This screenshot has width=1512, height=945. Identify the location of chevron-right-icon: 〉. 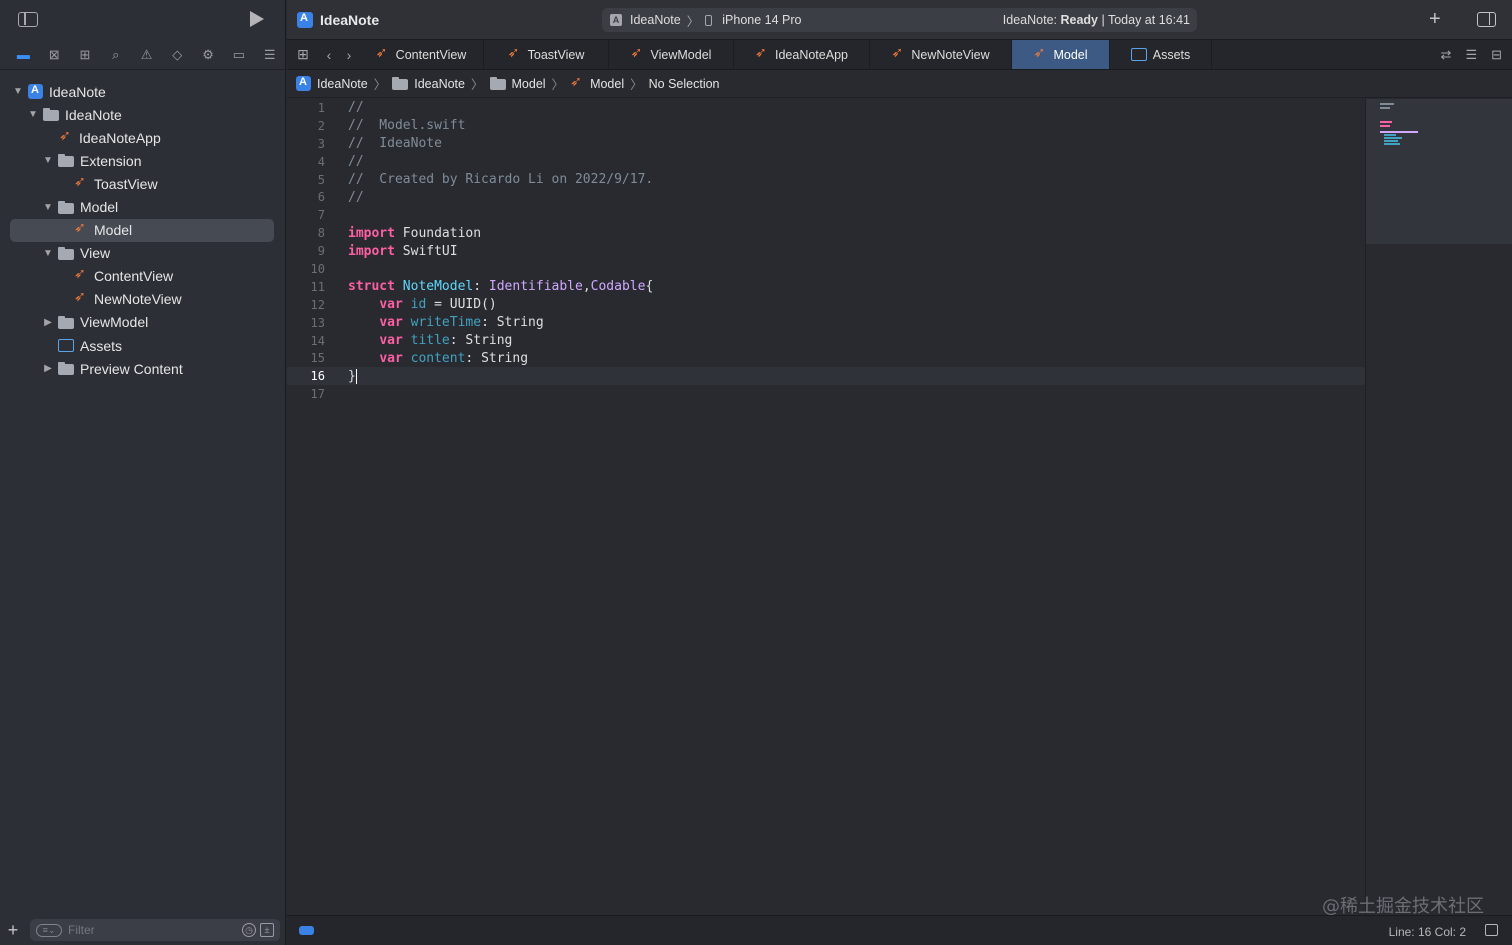
(558, 85).